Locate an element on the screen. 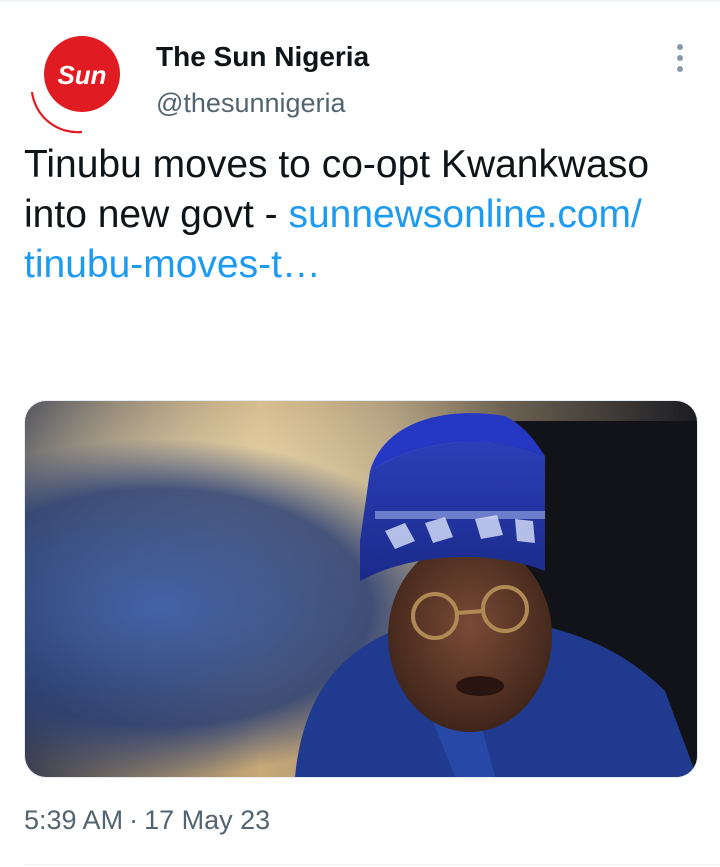 This screenshot has height=867, width=720. author-handle: @thesunnigeria is located at coordinates (251, 103).